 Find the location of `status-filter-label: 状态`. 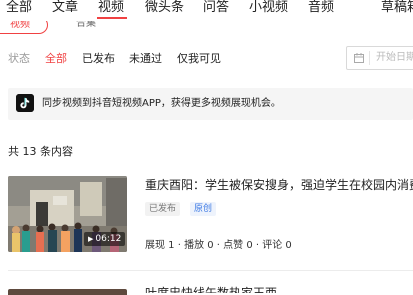

status-filter-label: 状态 is located at coordinates (19, 58).